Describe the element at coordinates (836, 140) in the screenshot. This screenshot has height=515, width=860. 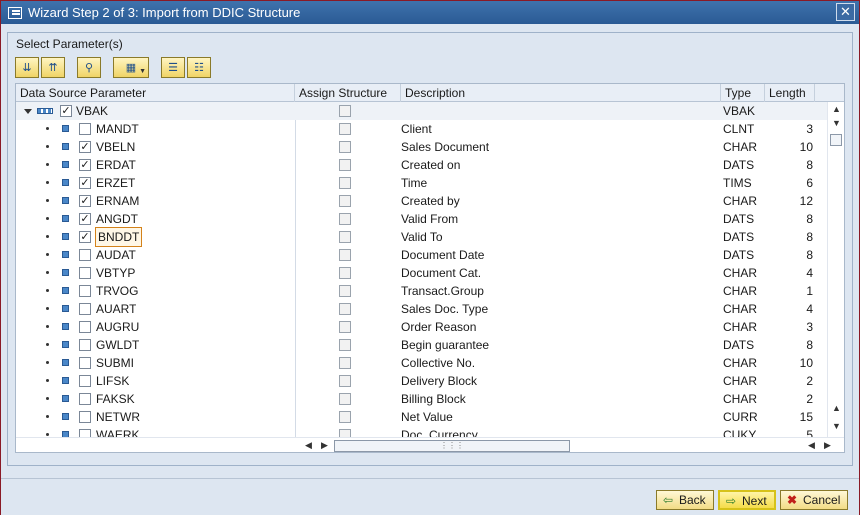
I see `vertical-scroll-thumb` at that location.